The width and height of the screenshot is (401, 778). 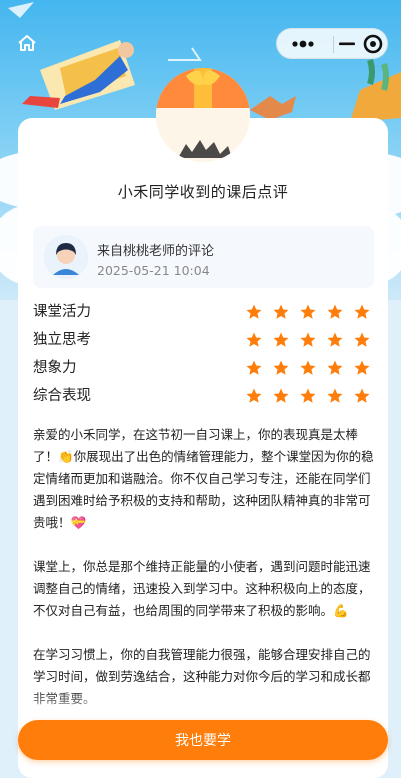 I want to click on mini-program-capsule, so click(x=332, y=43).